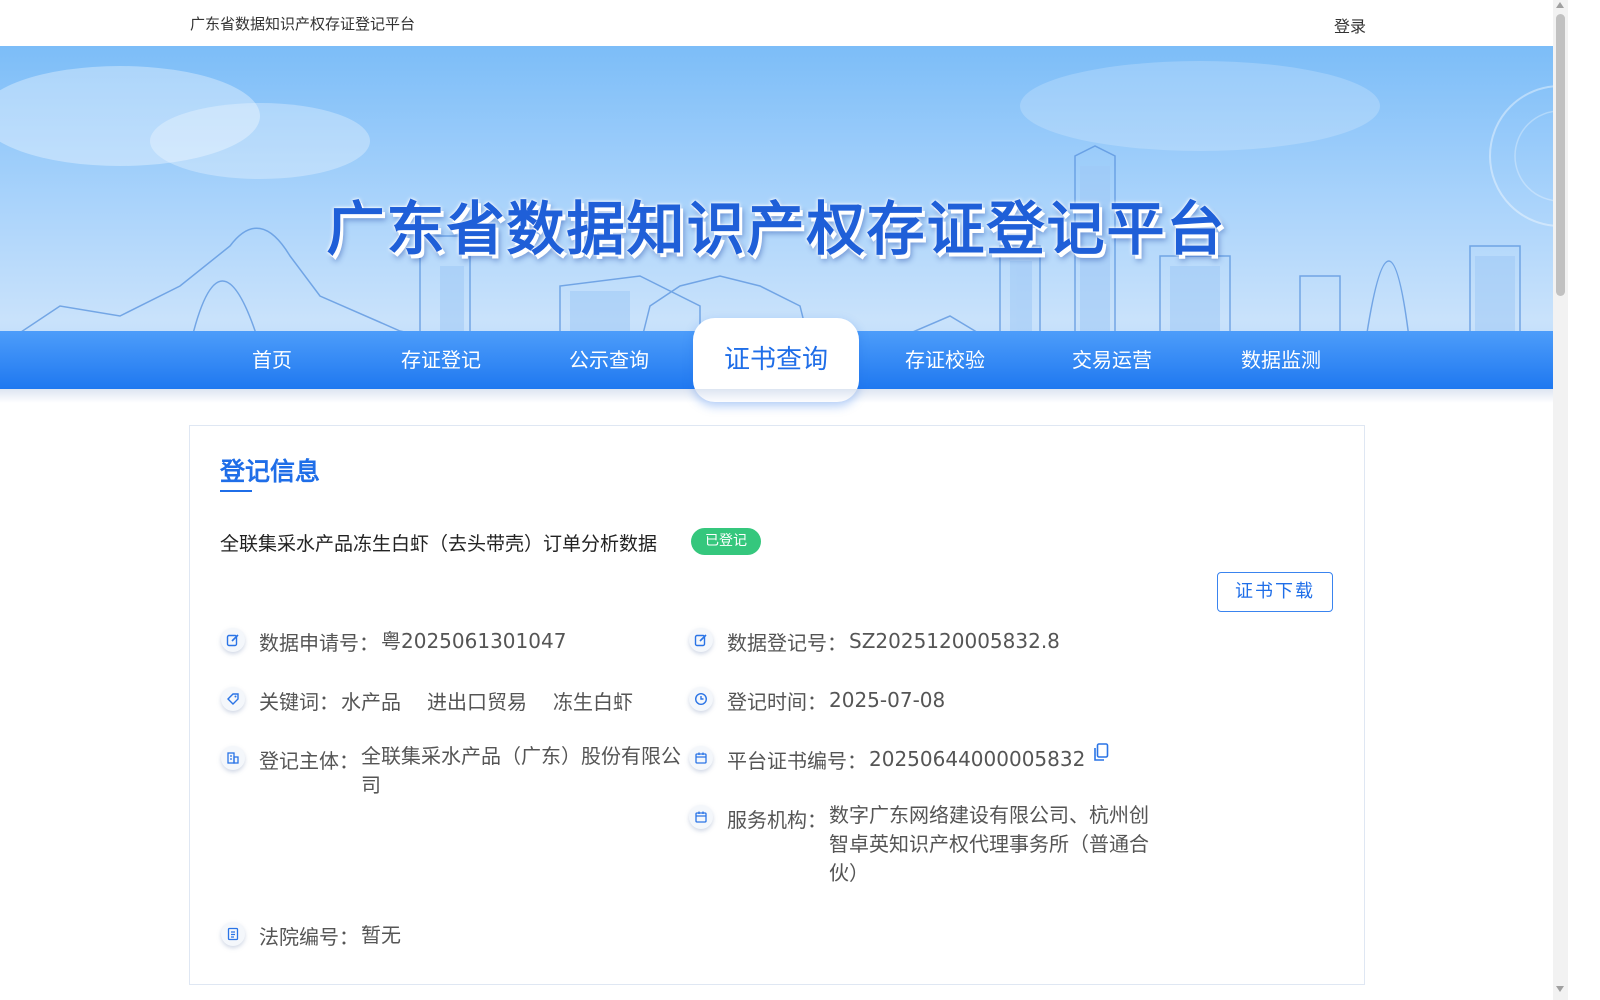  What do you see at coordinates (299, 702) in the screenshot?
I see `keywords-label: 关键词：` at bounding box center [299, 702].